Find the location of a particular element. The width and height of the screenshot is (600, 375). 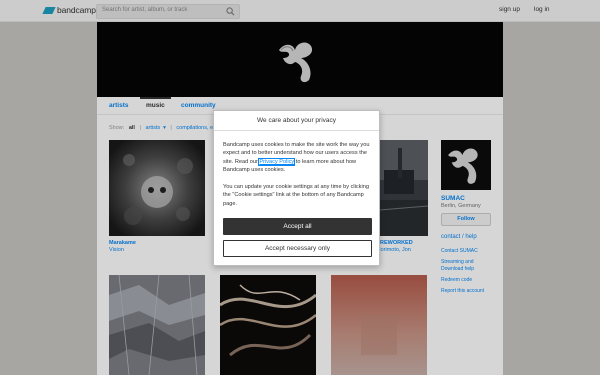

accept-necessary-button: Accept necessary only is located at coordinates (297, 248).